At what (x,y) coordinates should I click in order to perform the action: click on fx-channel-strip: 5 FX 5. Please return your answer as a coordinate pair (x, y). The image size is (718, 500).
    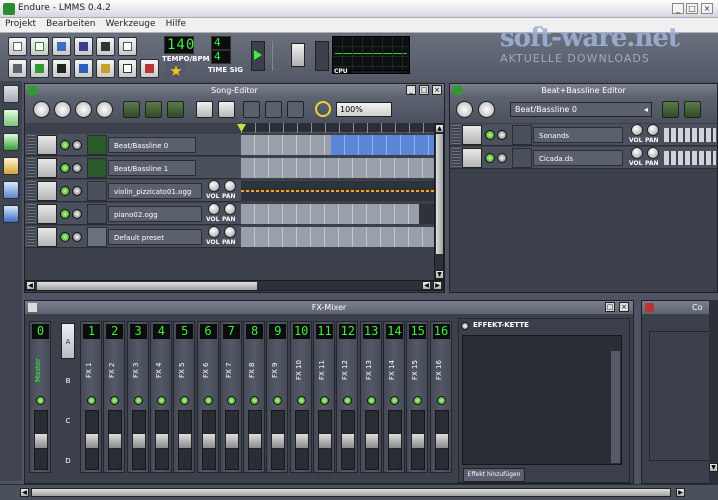
    Looking at the image, I should click on (184, 397).